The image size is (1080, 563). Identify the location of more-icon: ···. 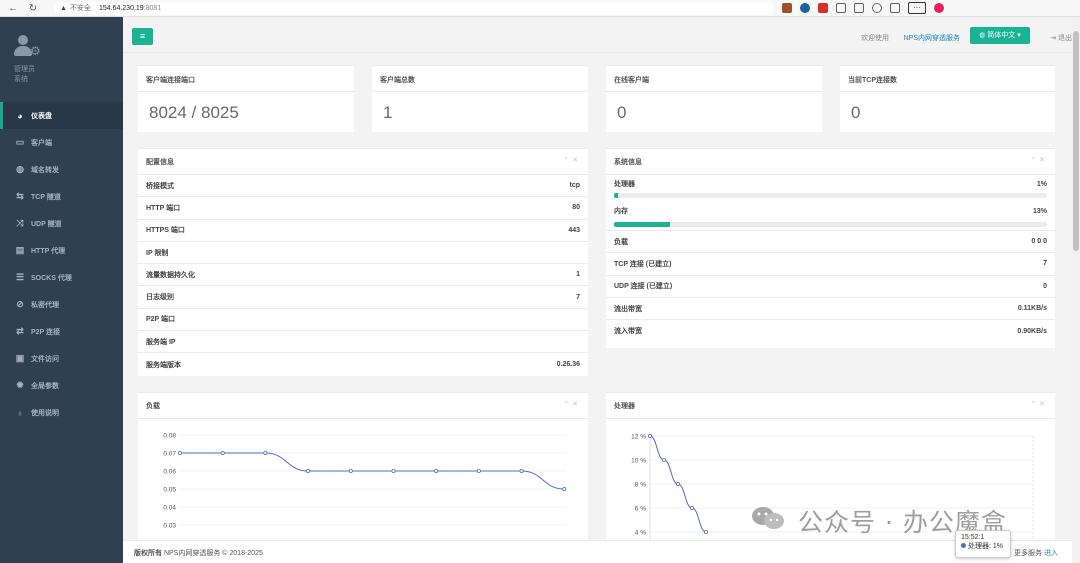
(917, 8).